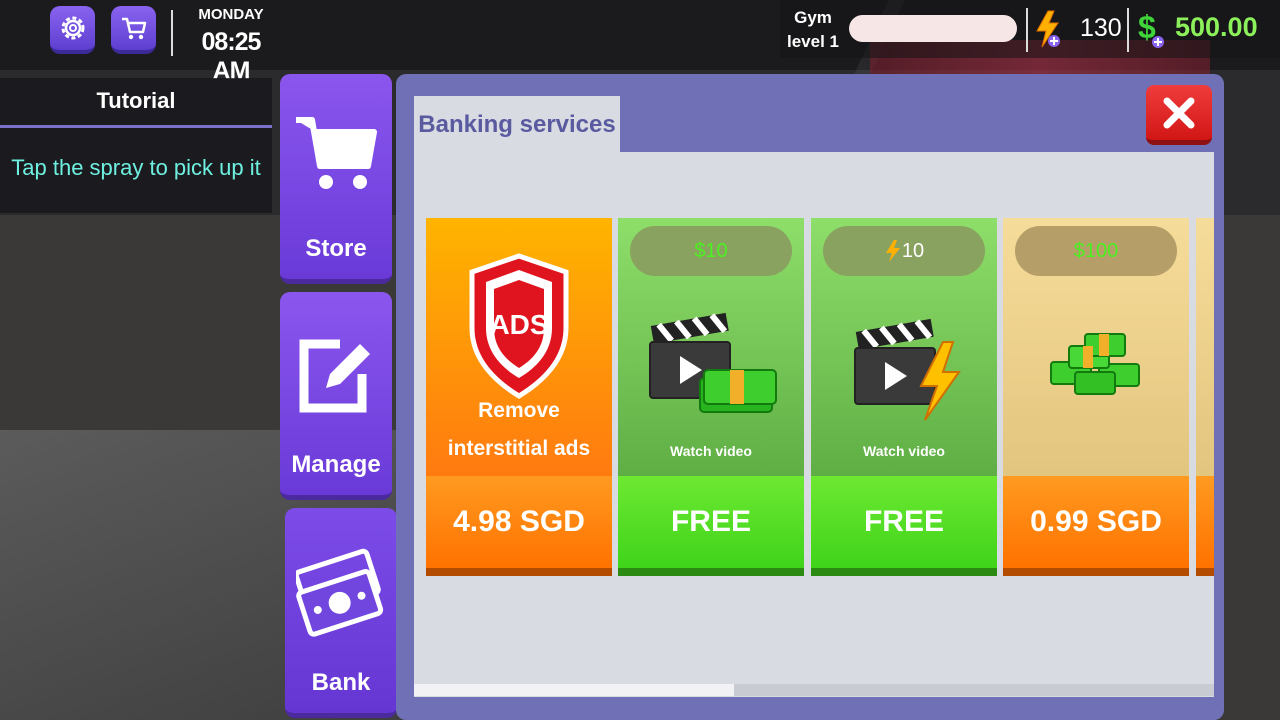 The height and width of the screenshot is (720, 1280). I want to click on cash-plus-icon: $, so click(1152, 29).